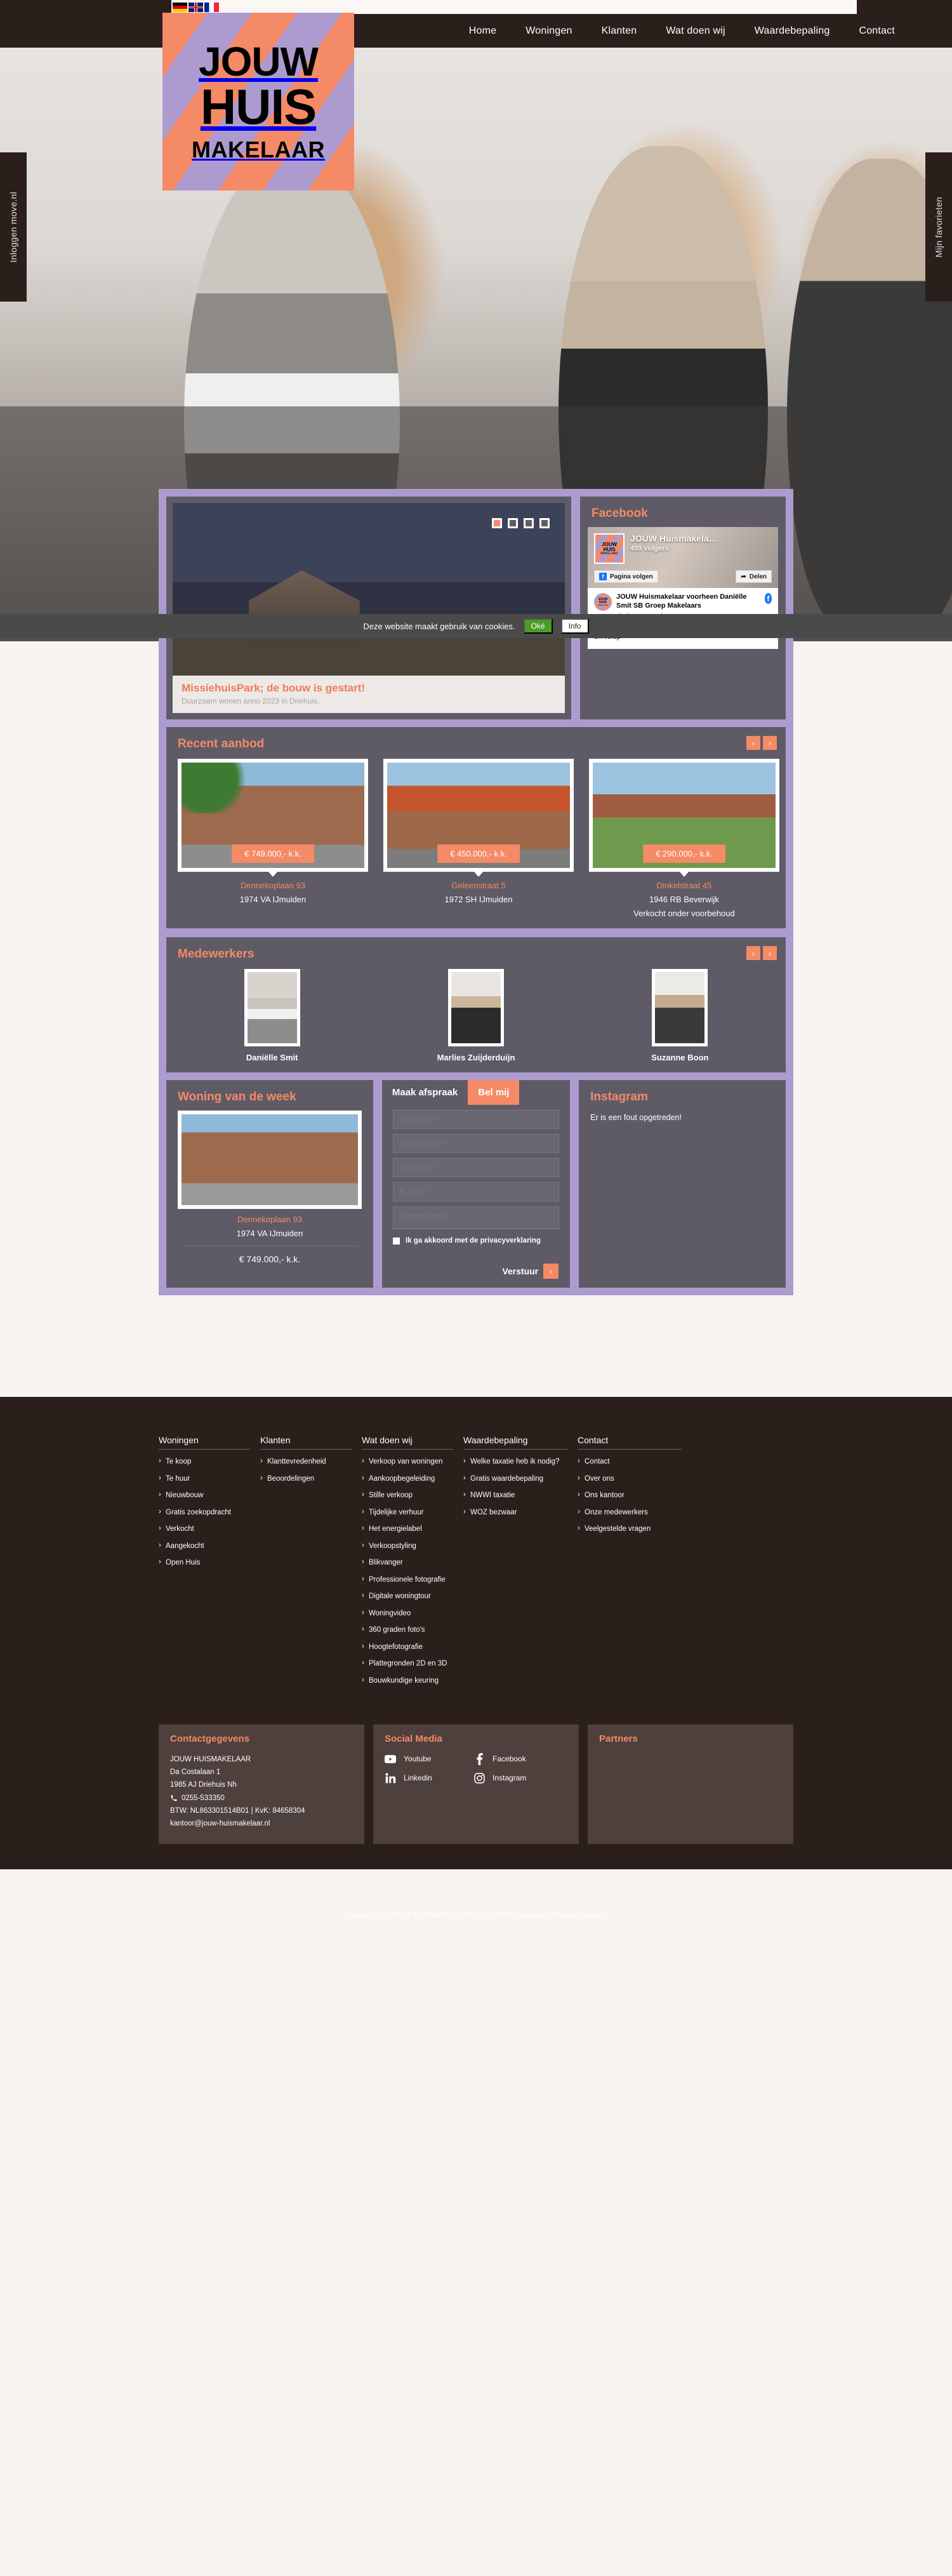 Image resolution: width=952 pixels, height=2576 pixels. I want to click on footer-link: Nieuwbouw, so click(205, 1495).